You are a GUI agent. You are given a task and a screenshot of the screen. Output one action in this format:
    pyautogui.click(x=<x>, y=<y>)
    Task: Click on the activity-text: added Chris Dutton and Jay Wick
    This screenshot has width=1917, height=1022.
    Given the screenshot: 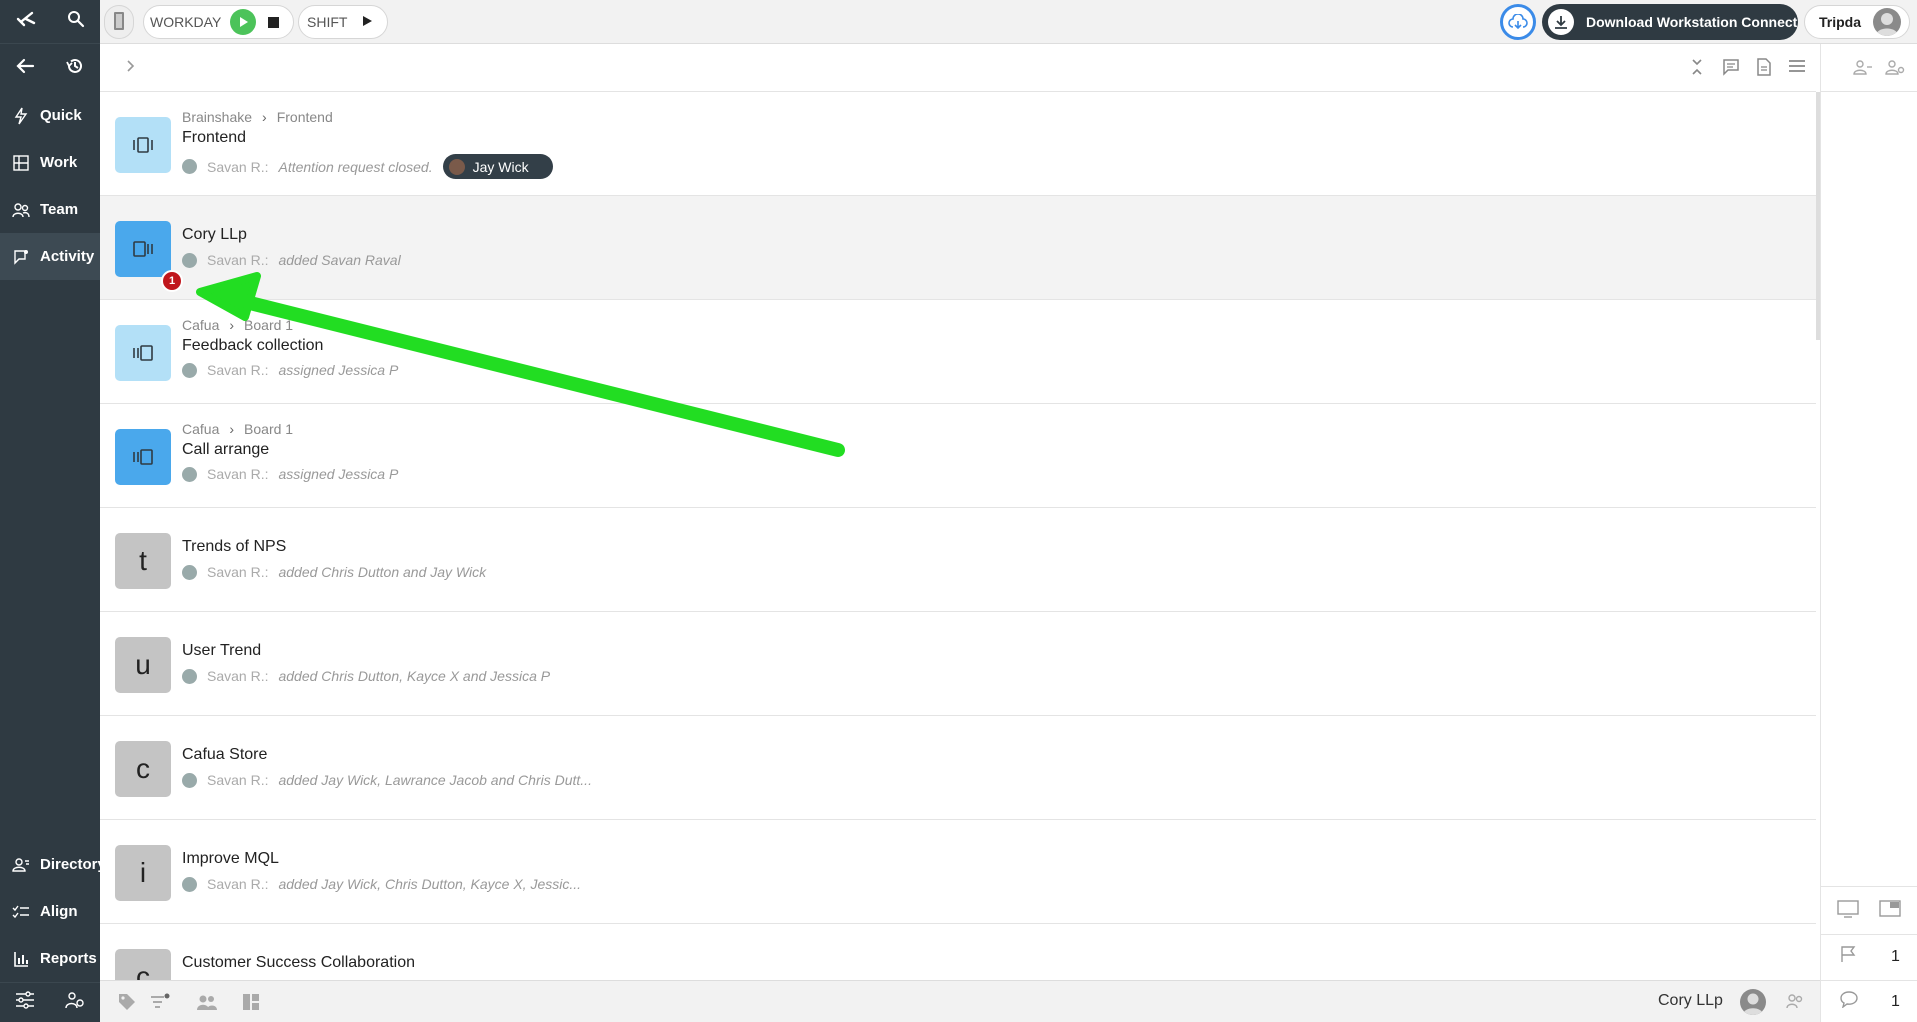 What is the action you would take?
    pyautogui.click(x=382, y=572)
    